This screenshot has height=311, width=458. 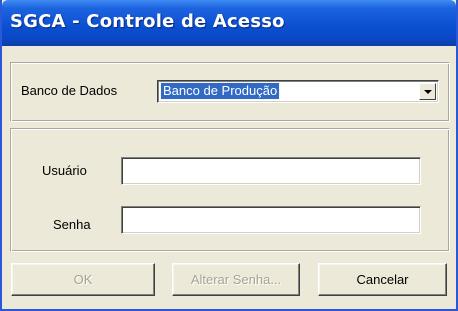 I want to click on database-selected-value: Banco de Produção, so click(x=220, y=91).